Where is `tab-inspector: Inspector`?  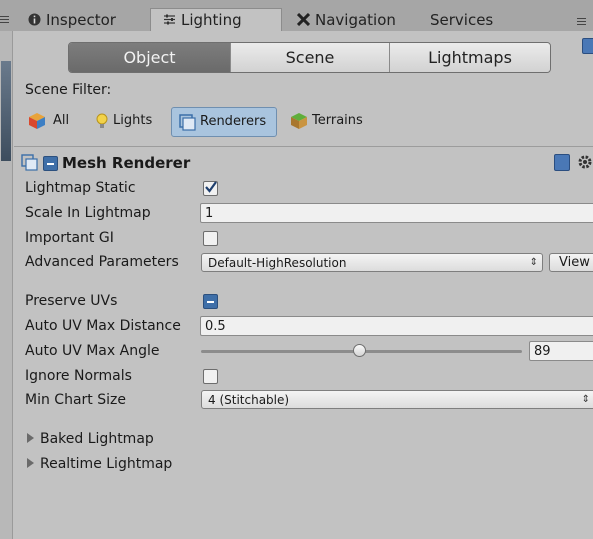 tab-inspector: Inspector is located at coordinates (72, 20).